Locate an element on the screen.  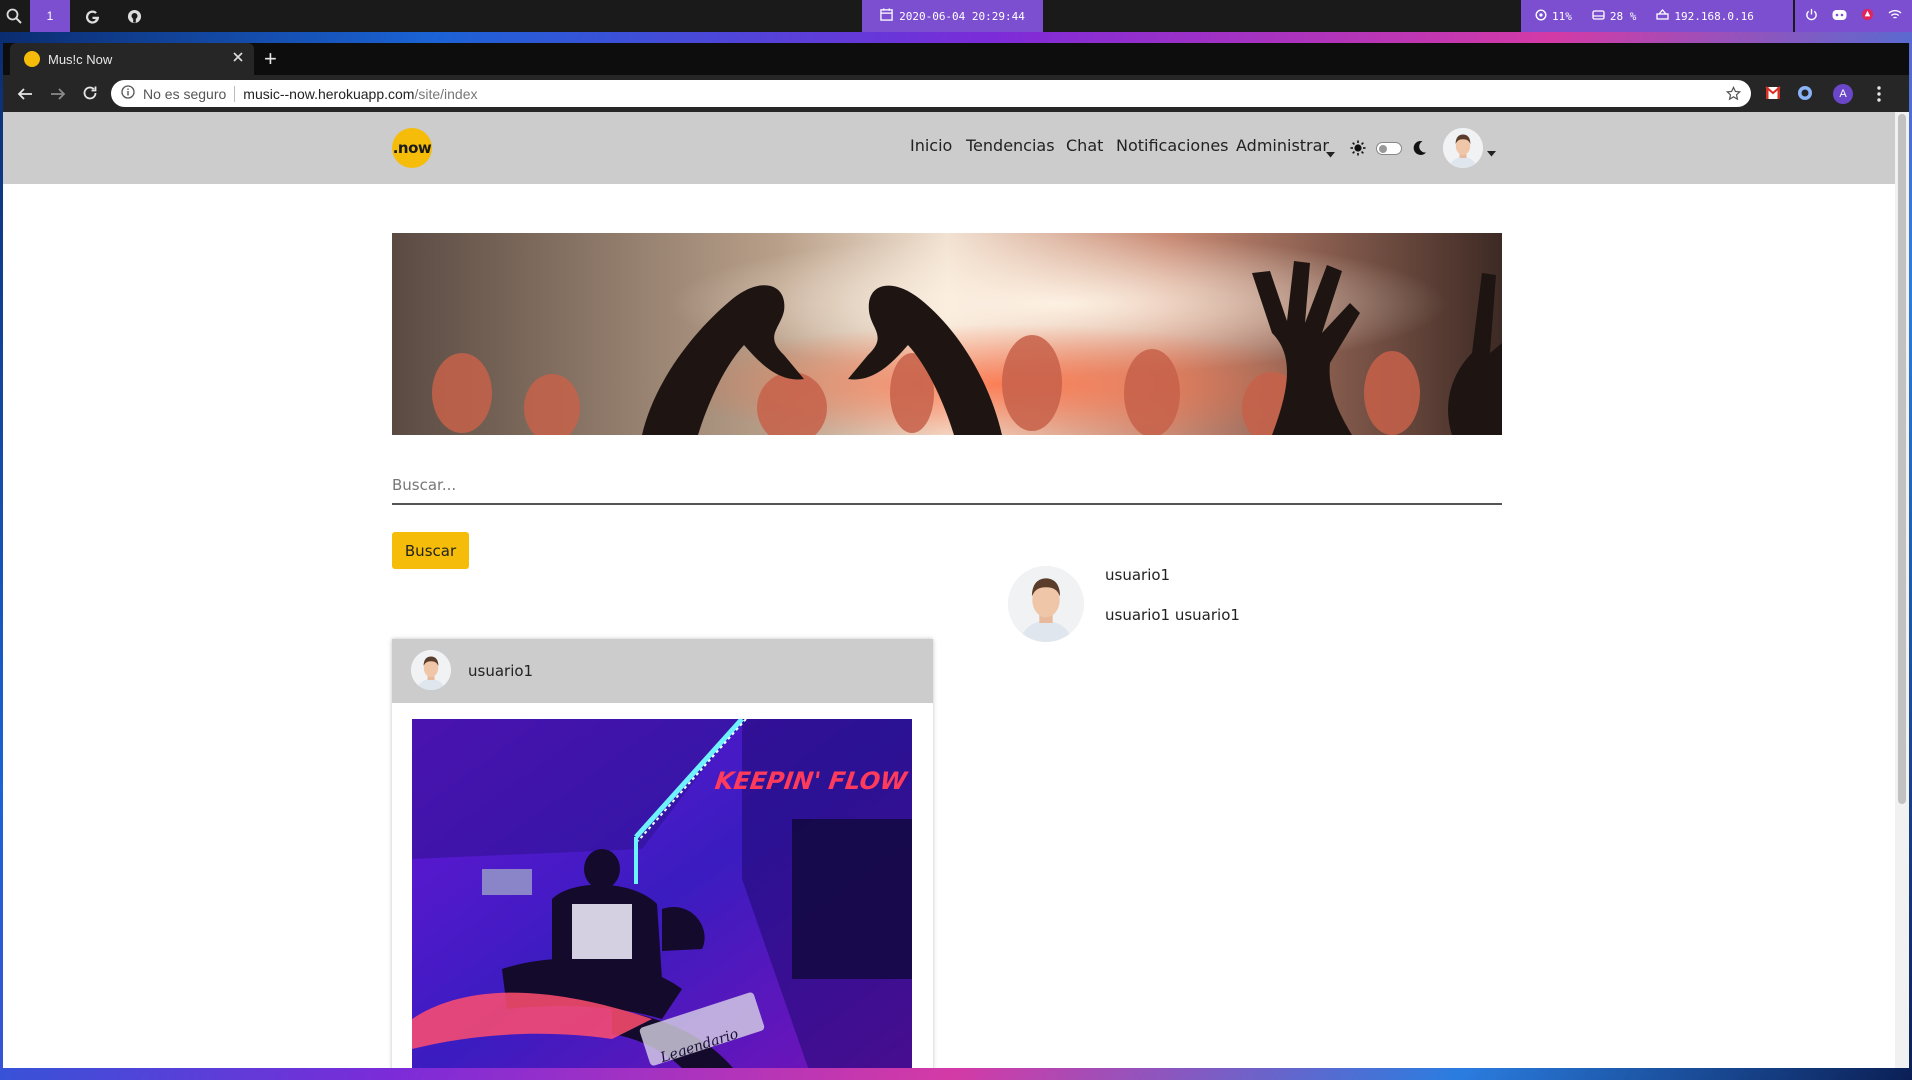
gmail-extension-icon is located at coordinates (1773, 95).